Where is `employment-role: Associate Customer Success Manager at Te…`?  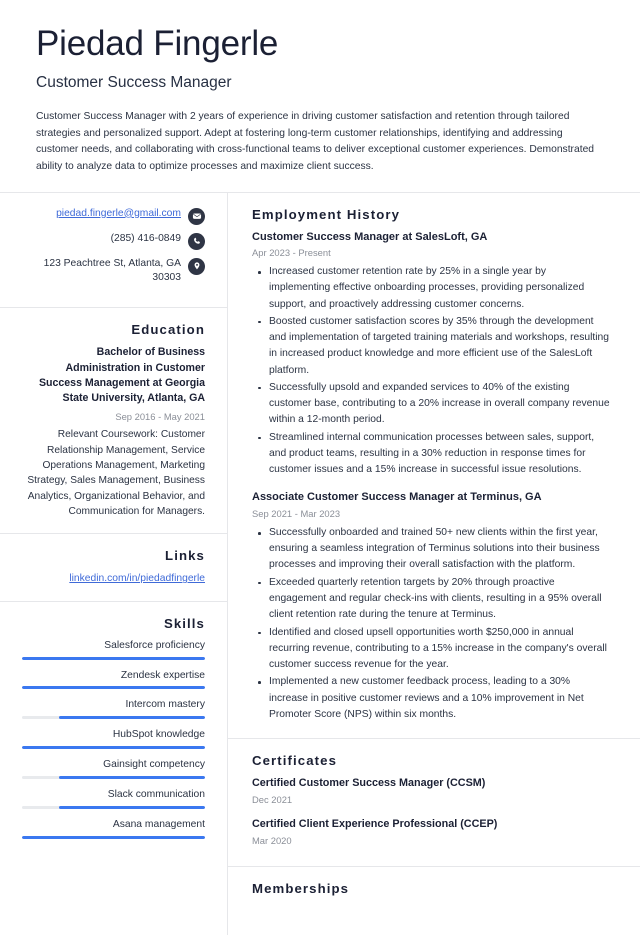
employment-role: Associate Customer Success Manager at Te… is located at coordinates (397, 497).